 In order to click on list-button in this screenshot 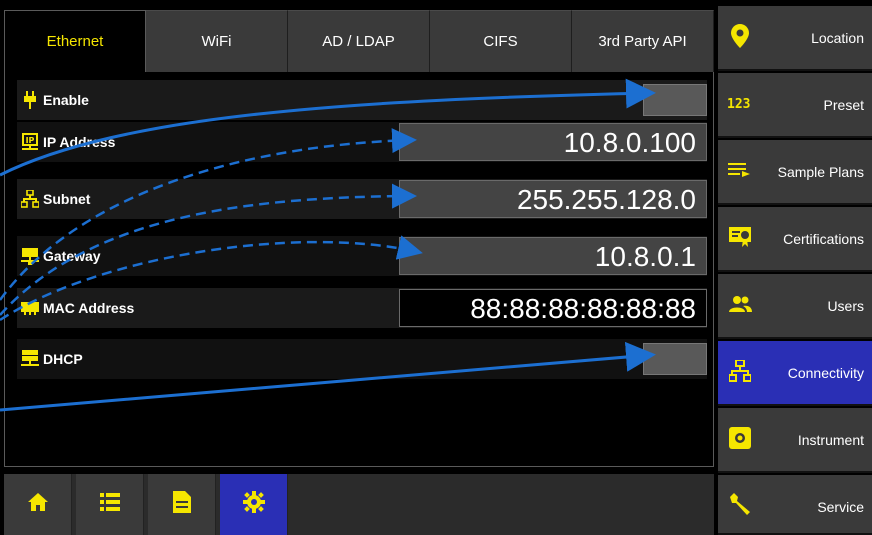, I will do `click(110, 504)`.